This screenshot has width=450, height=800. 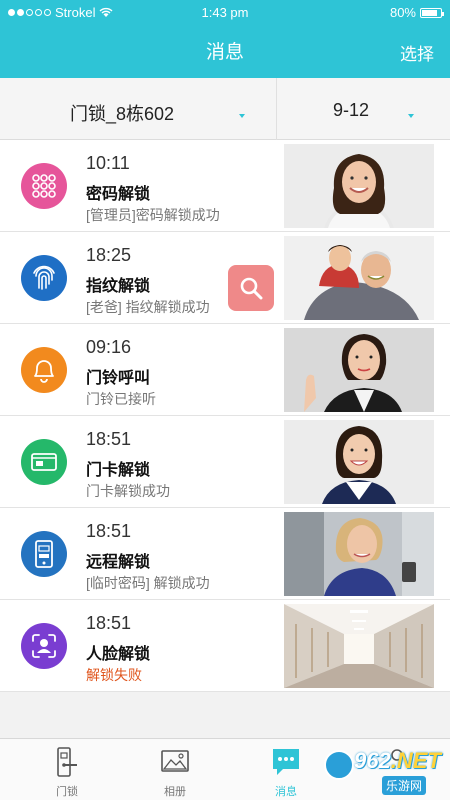 I want to click on record-desc: 门铃已接听, so click(x=121, y=399).